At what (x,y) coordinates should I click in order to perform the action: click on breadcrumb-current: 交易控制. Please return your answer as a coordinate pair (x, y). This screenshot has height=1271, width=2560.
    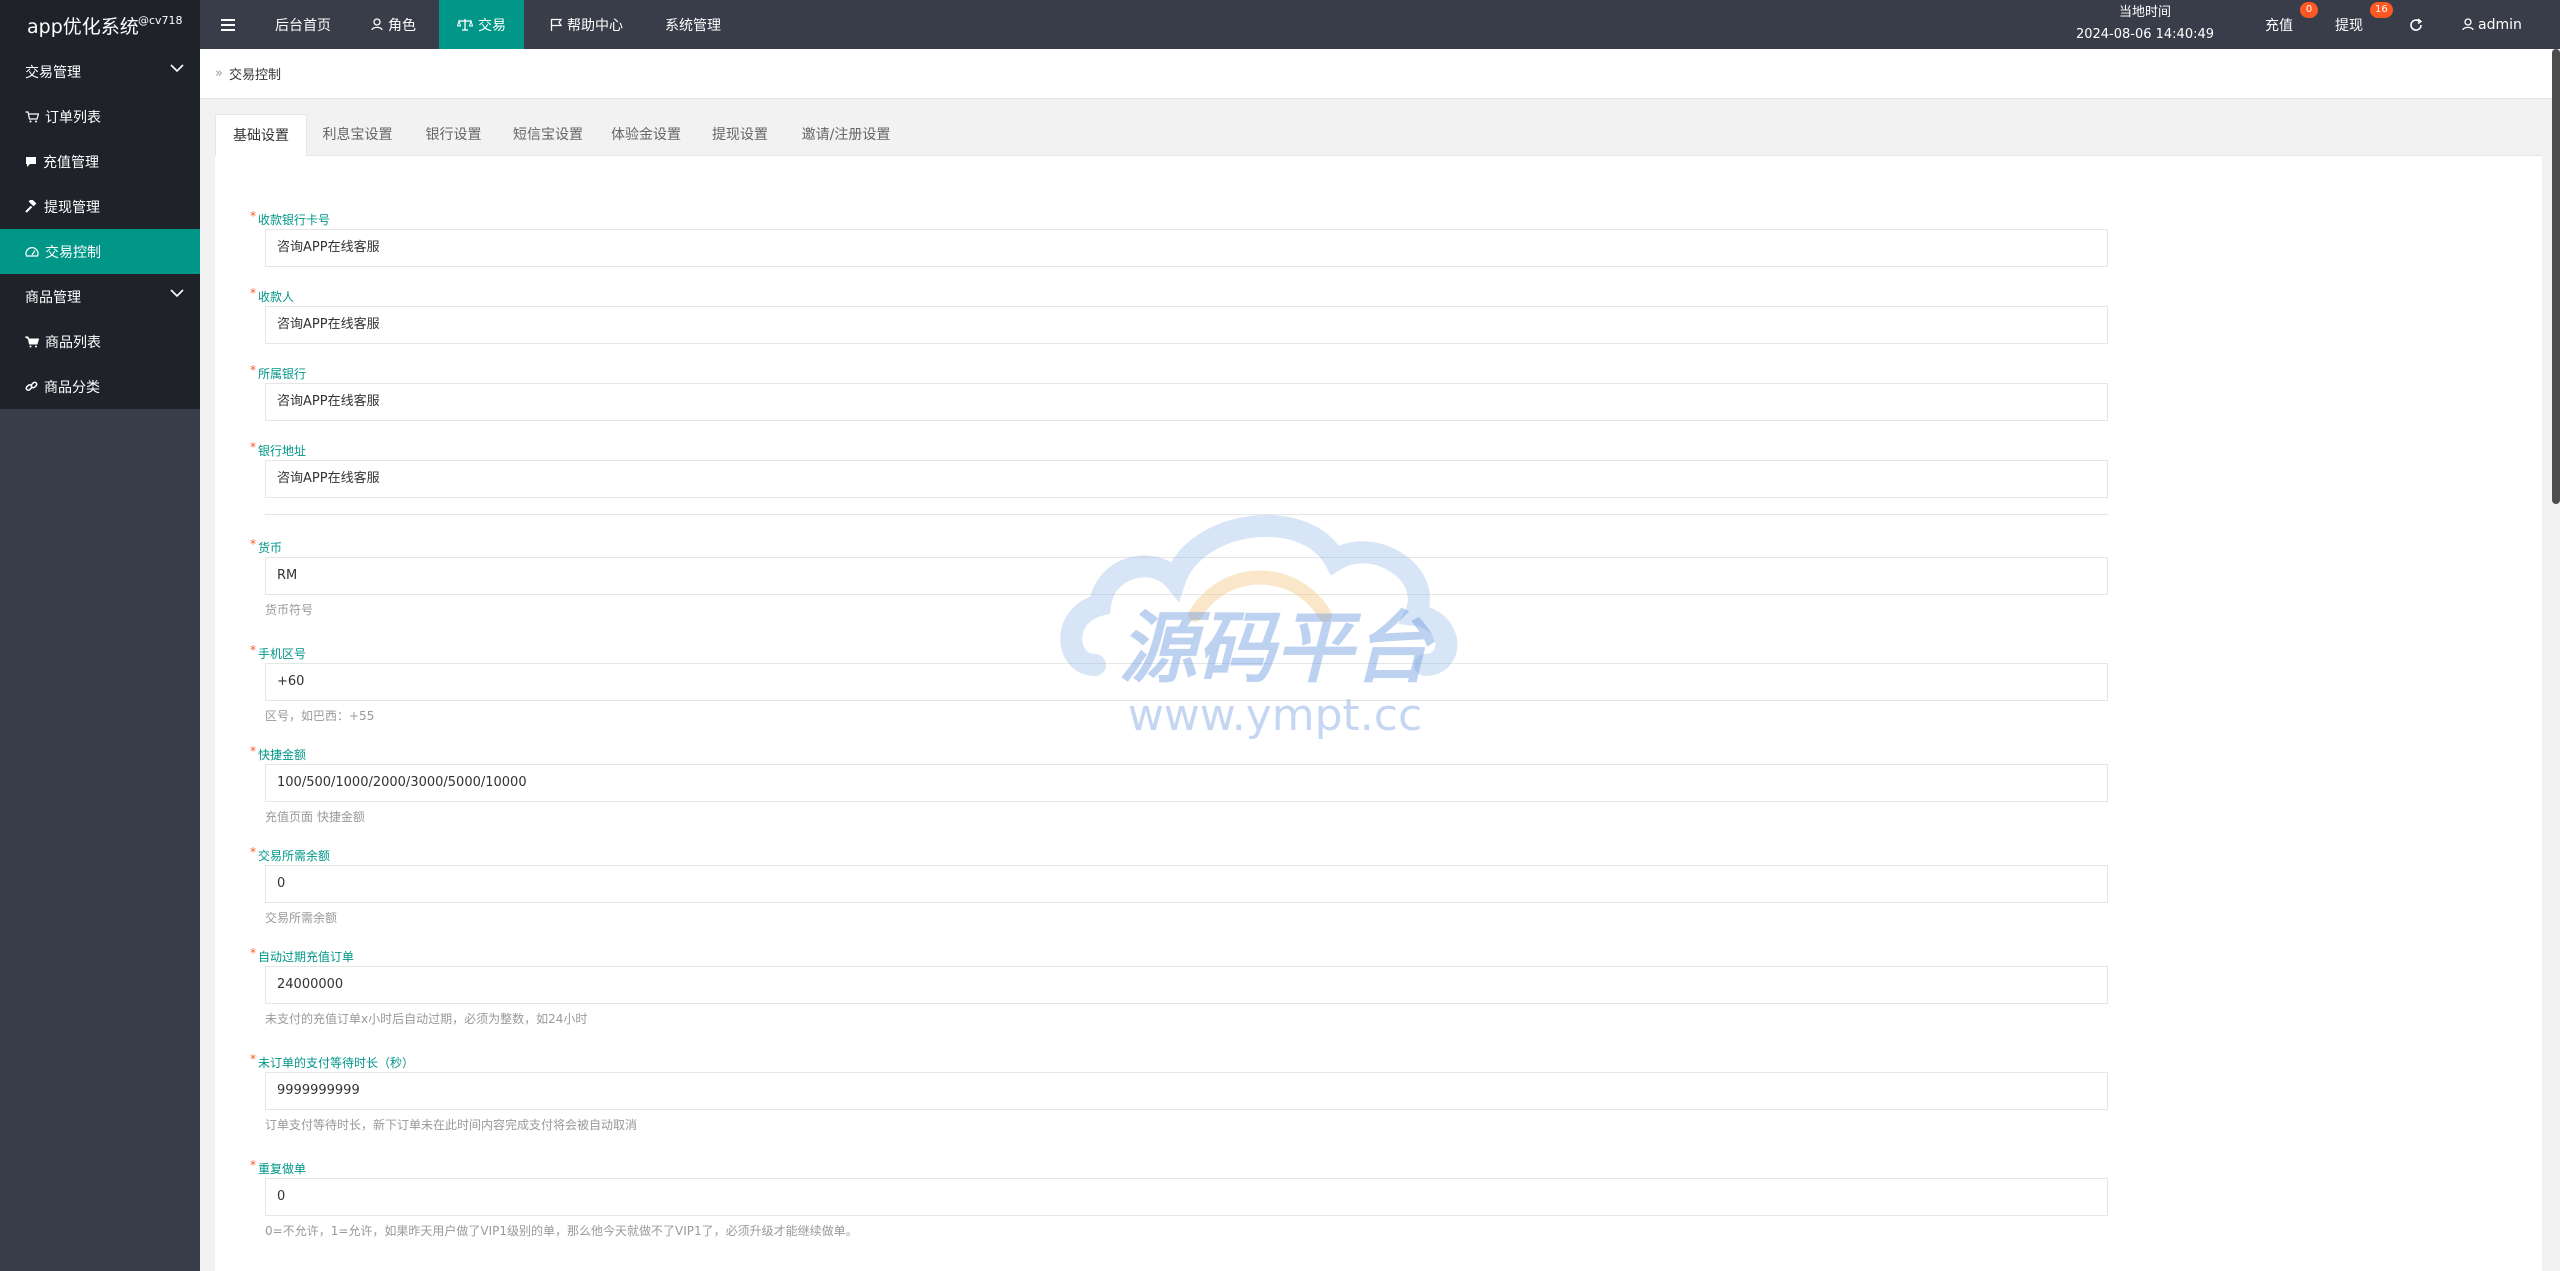
    Looking at the image, I should click on (255, 73).